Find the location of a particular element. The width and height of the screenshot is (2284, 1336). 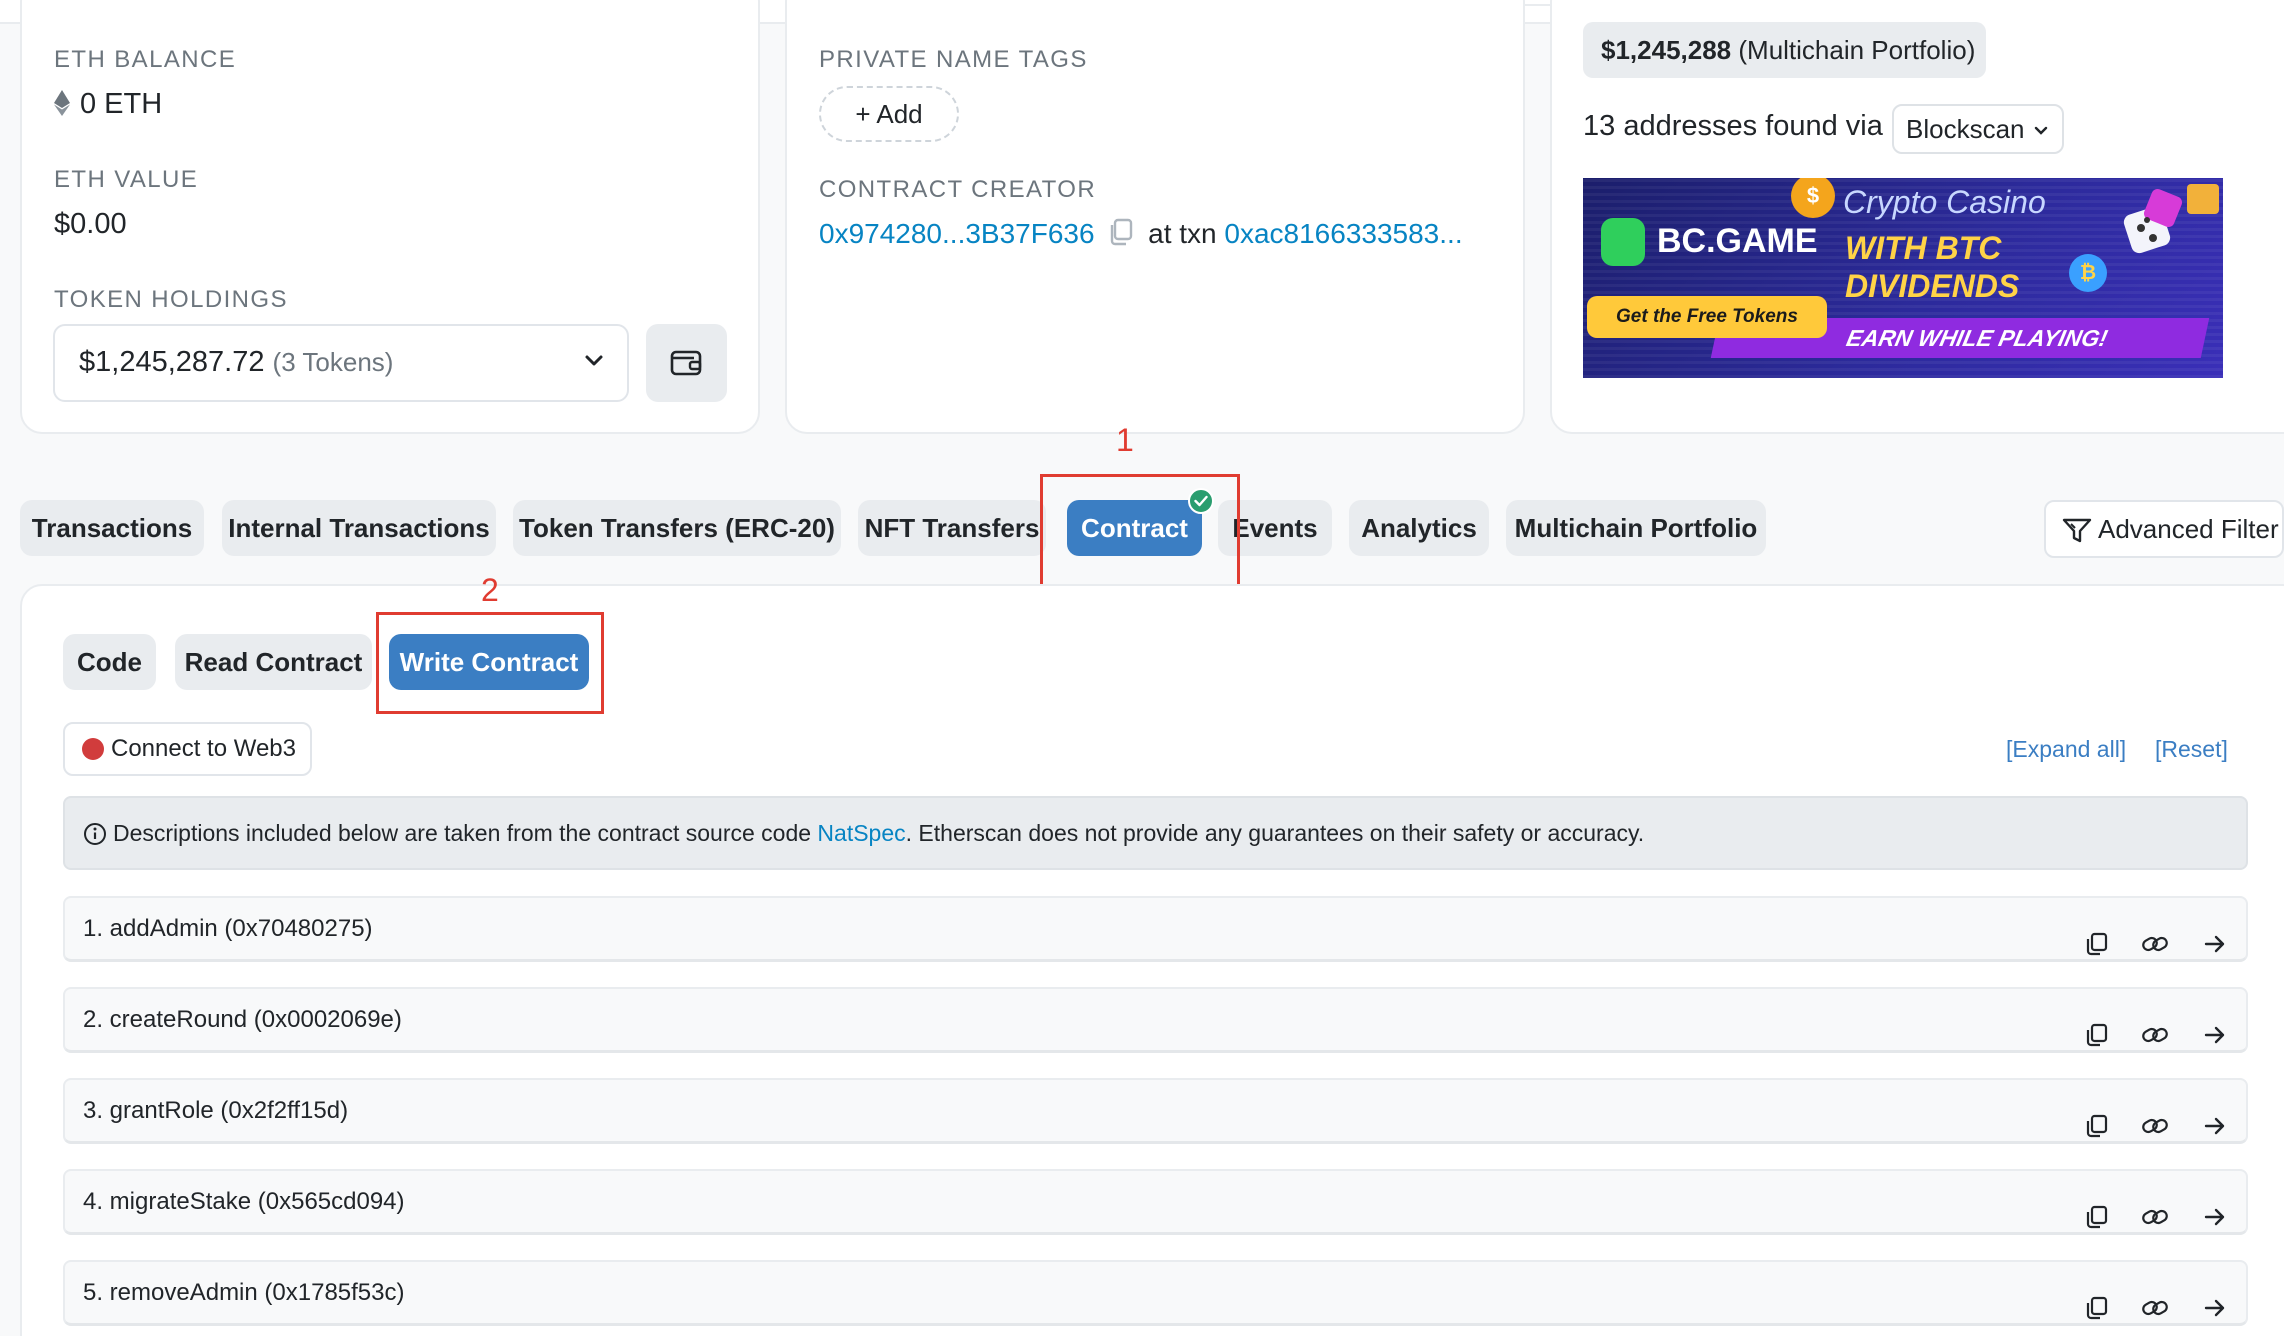

tab-internal-transactions: Internal Transactions is located at coordinates (359, 528).